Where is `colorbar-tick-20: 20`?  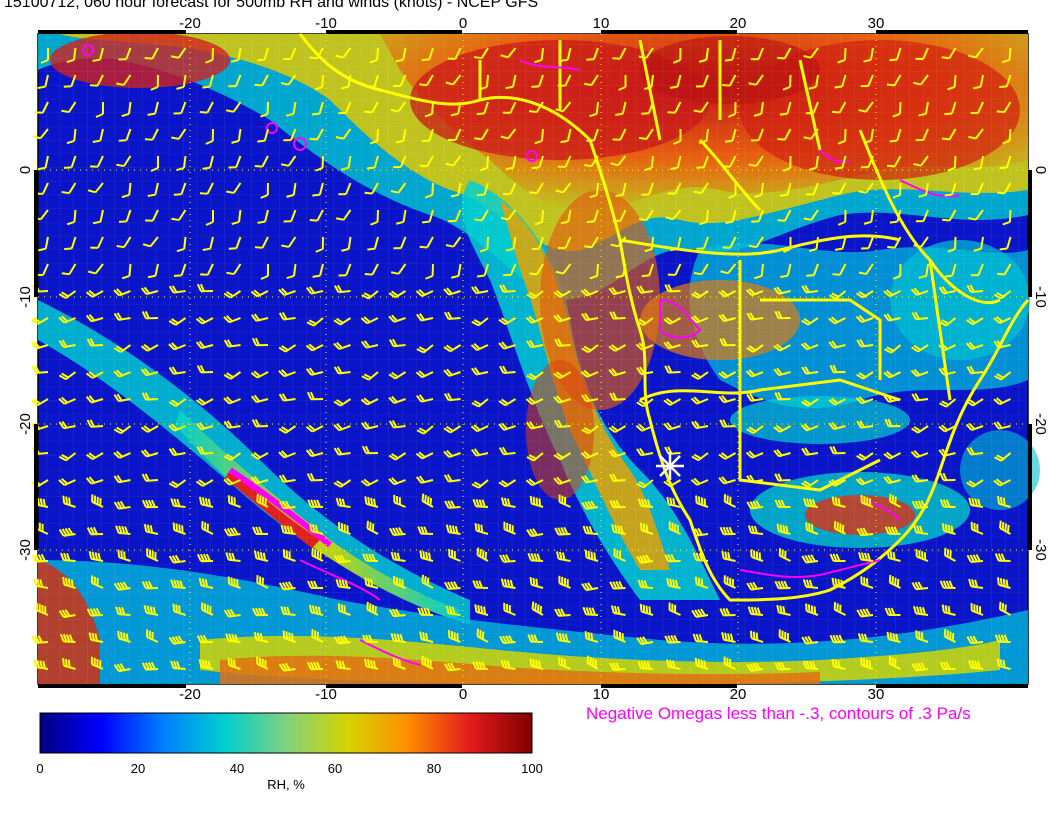 colorbar-tick-20: 20 is located at coordinates (138, 768).